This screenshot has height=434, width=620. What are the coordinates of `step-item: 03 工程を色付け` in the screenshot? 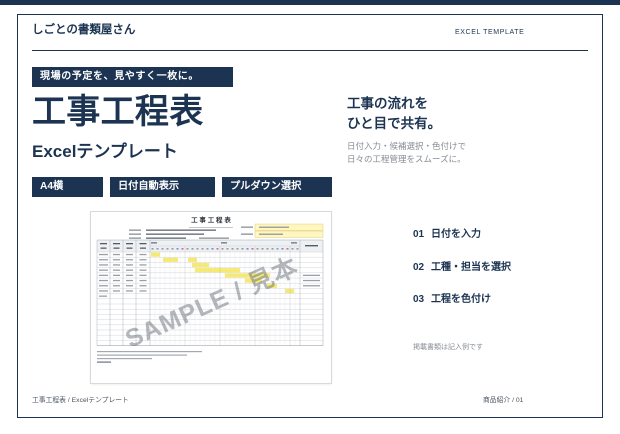 It's located at (452, 300).